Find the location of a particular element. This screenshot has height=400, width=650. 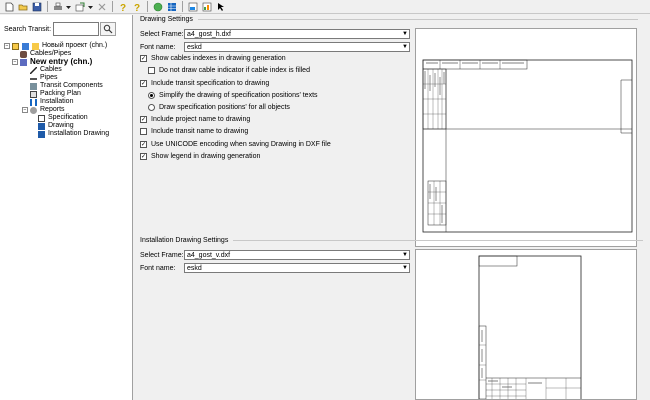

option-show-legend: ✓ Show legend in drawing generation is located at coordinates (200, 156).